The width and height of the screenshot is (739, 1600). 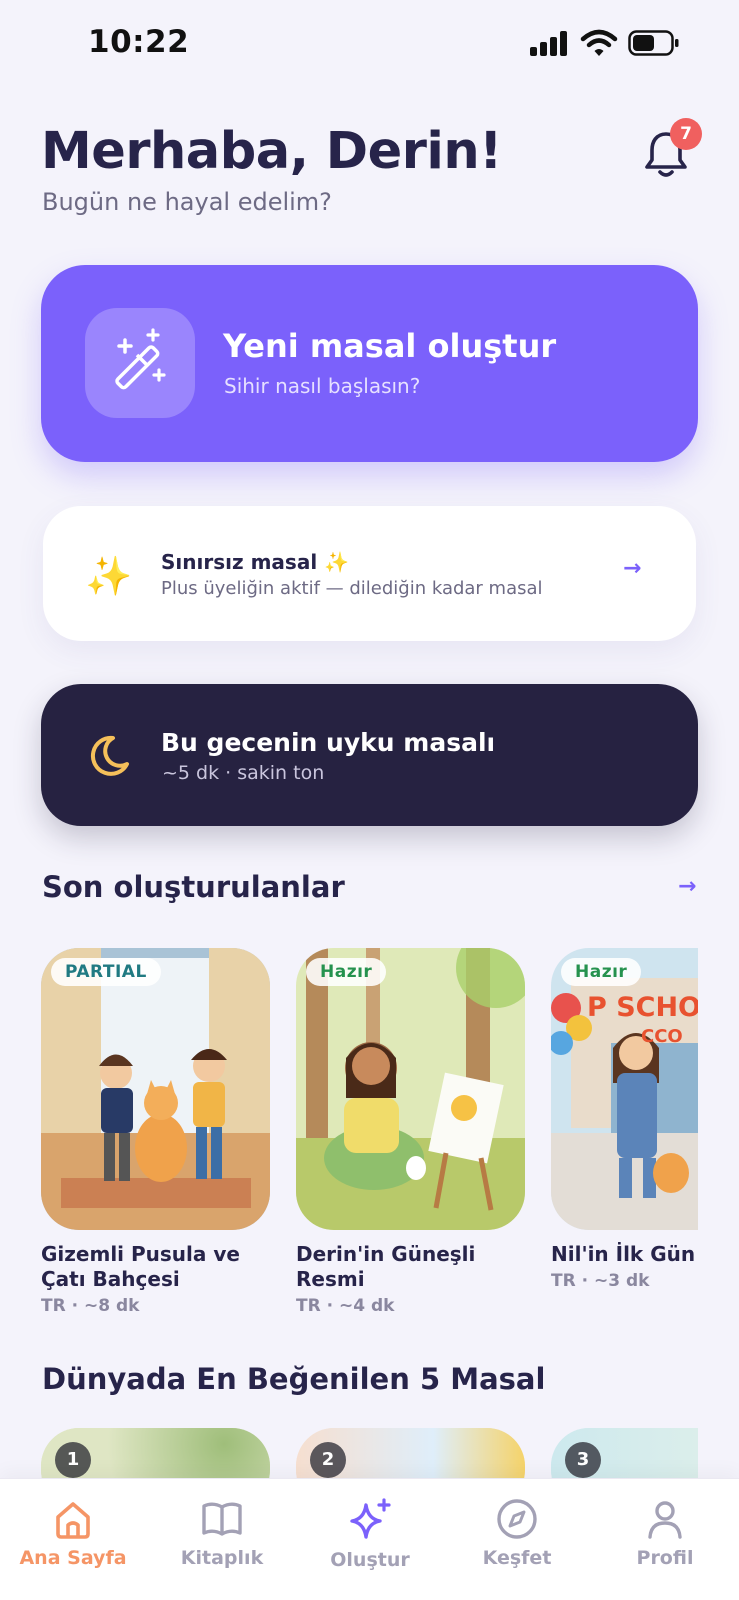 I want to click on story-duration: · ~8 dk, so click(x=105, y=1306).